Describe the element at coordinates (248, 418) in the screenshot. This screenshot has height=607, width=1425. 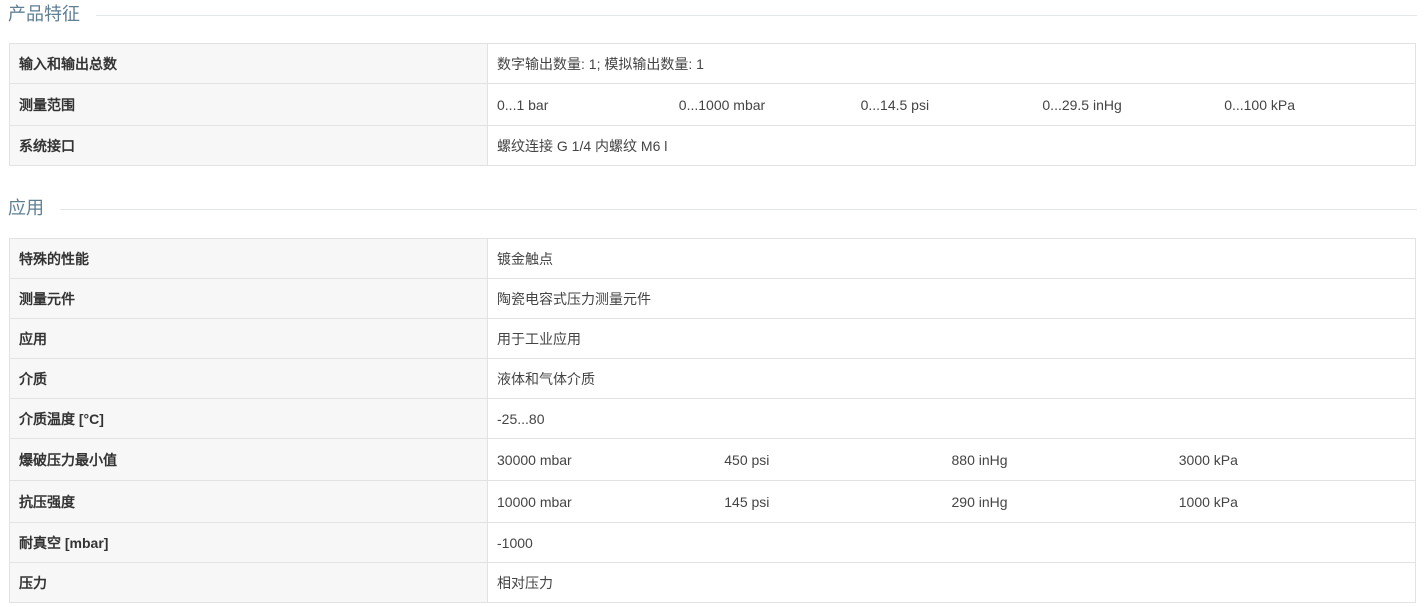
I see `row-label: 介质温度 [°C]` at that location.